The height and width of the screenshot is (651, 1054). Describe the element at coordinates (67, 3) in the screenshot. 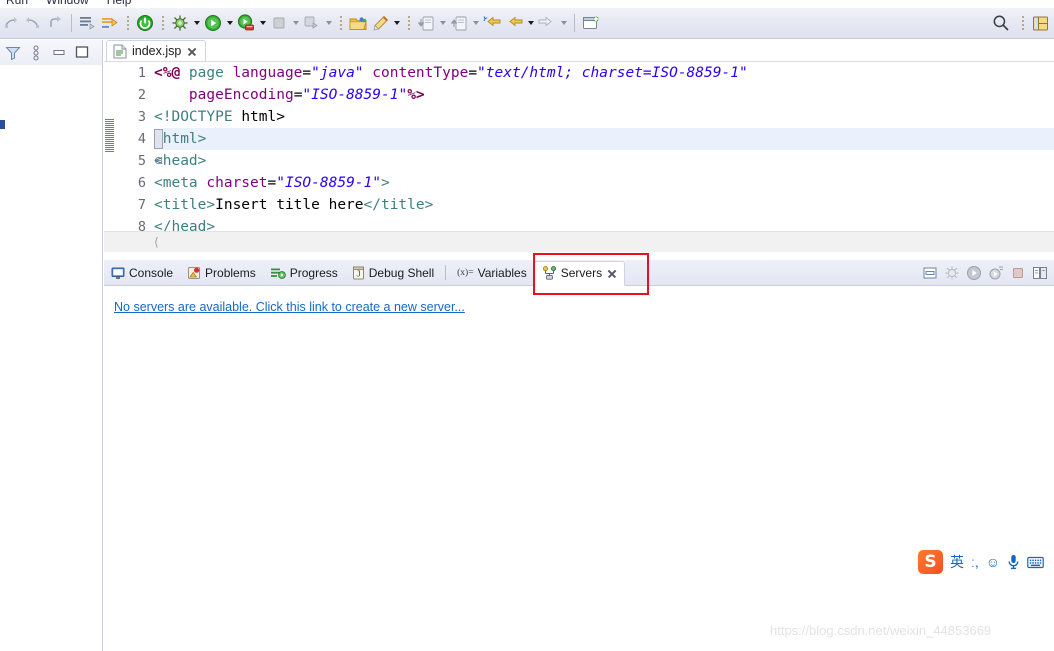

I see `menu-item-window: Window` at that location.